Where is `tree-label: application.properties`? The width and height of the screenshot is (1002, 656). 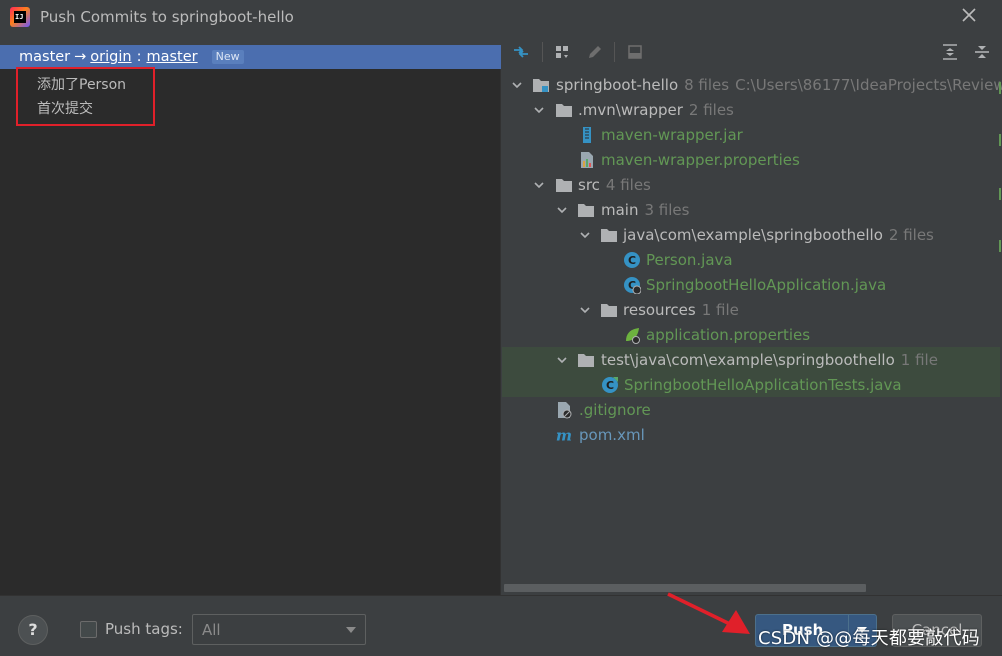
tree-label: application.properties is located at coordinates (728, 334).